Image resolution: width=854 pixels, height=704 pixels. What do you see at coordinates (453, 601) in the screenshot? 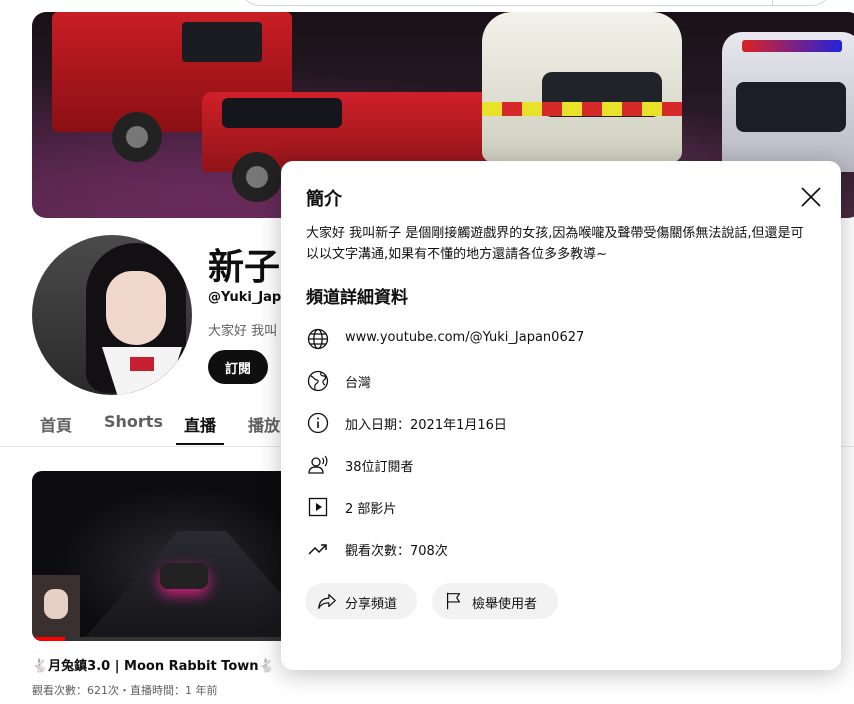
I see `flag-icon` at bounding box center [453, 601].